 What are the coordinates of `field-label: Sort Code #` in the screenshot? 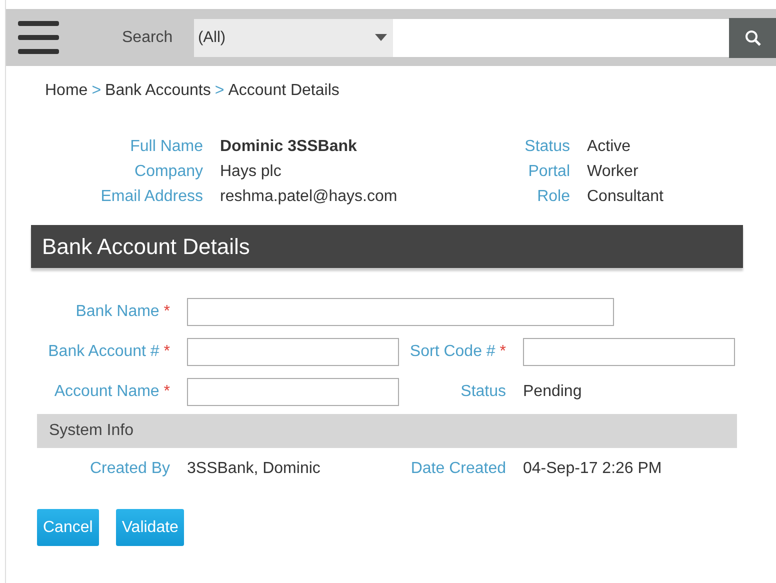 It's located at (453, 351).